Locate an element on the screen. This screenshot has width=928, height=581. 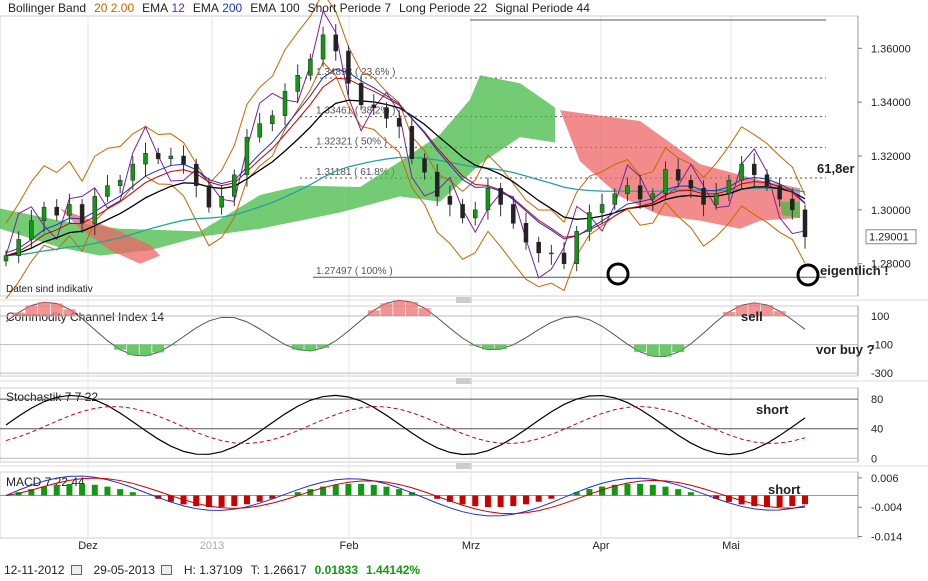
fib-level-label: 1.34898 ( 23.6% ) is located at coordinates (356, 72).